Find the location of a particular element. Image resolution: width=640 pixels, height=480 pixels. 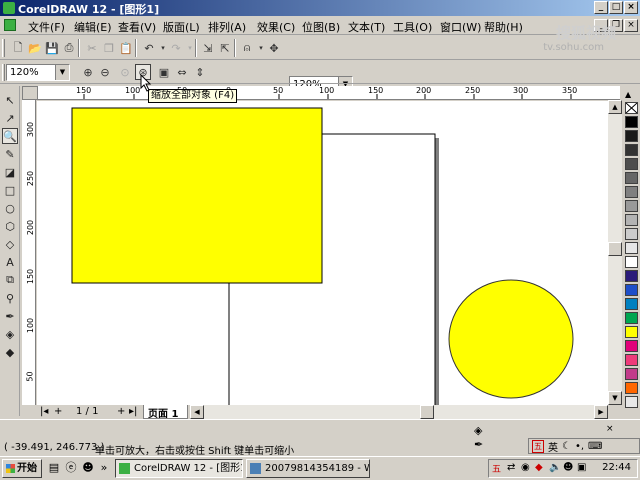

ellipse-tool-icon: ○ is located at coordinates (10, 208).